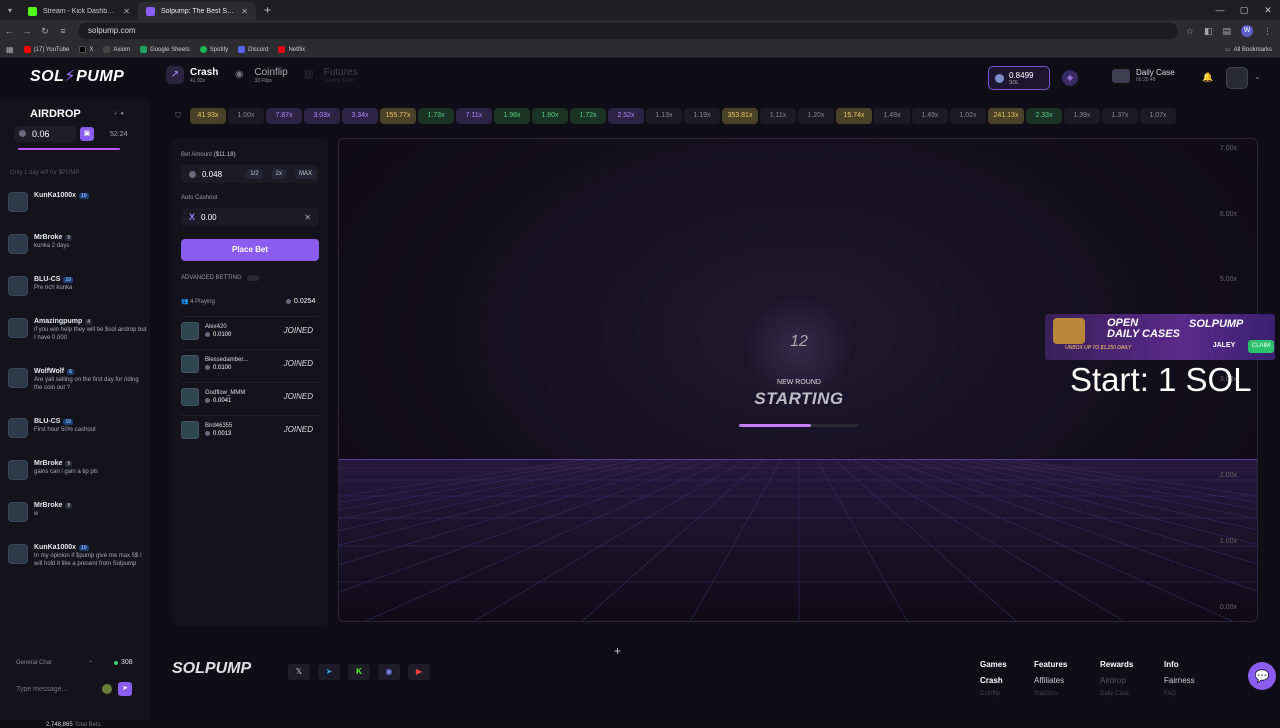 The width and height of the screenshot is (1280, 728). Describe the element at coordinates (968, 116) in the screenshot. I see `history-chip: 1.02x` at that location.